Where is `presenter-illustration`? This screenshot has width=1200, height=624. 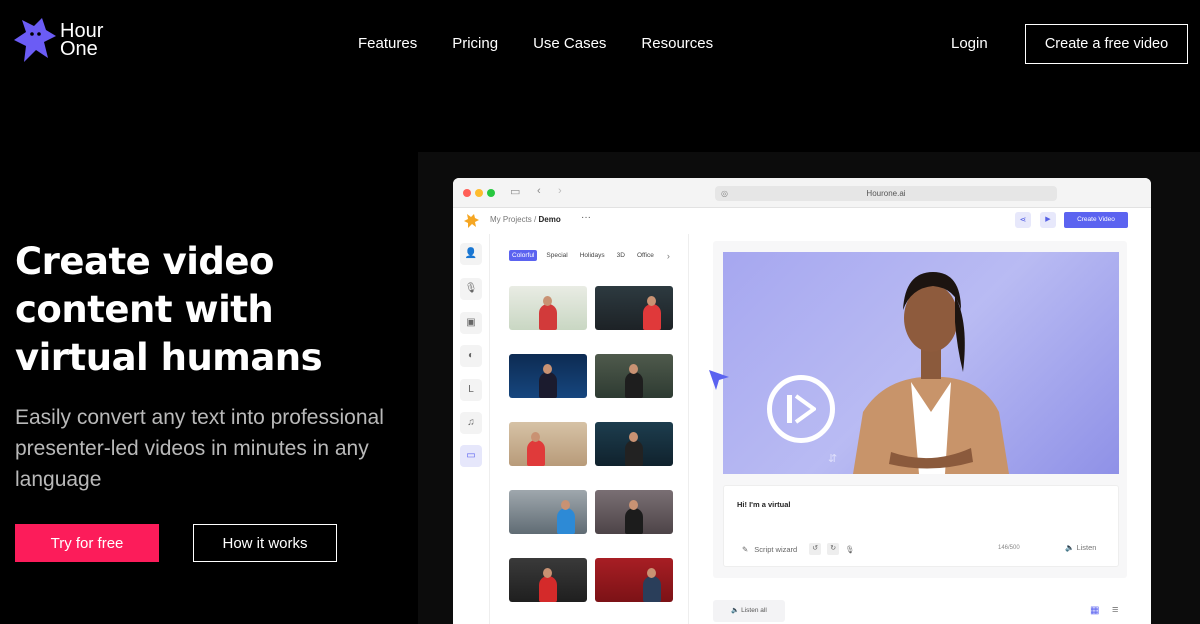 presenter-illustration is located at coordinates (931, 373).